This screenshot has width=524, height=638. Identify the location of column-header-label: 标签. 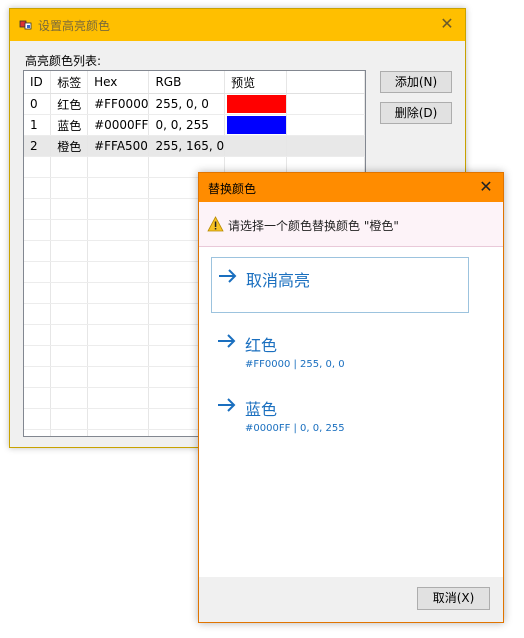
(69, 82).